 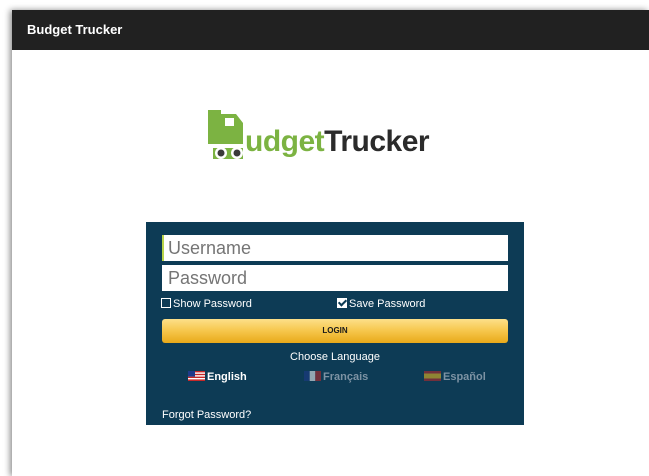 I want to click on us-flag-icon, so click(x=196, y=376).